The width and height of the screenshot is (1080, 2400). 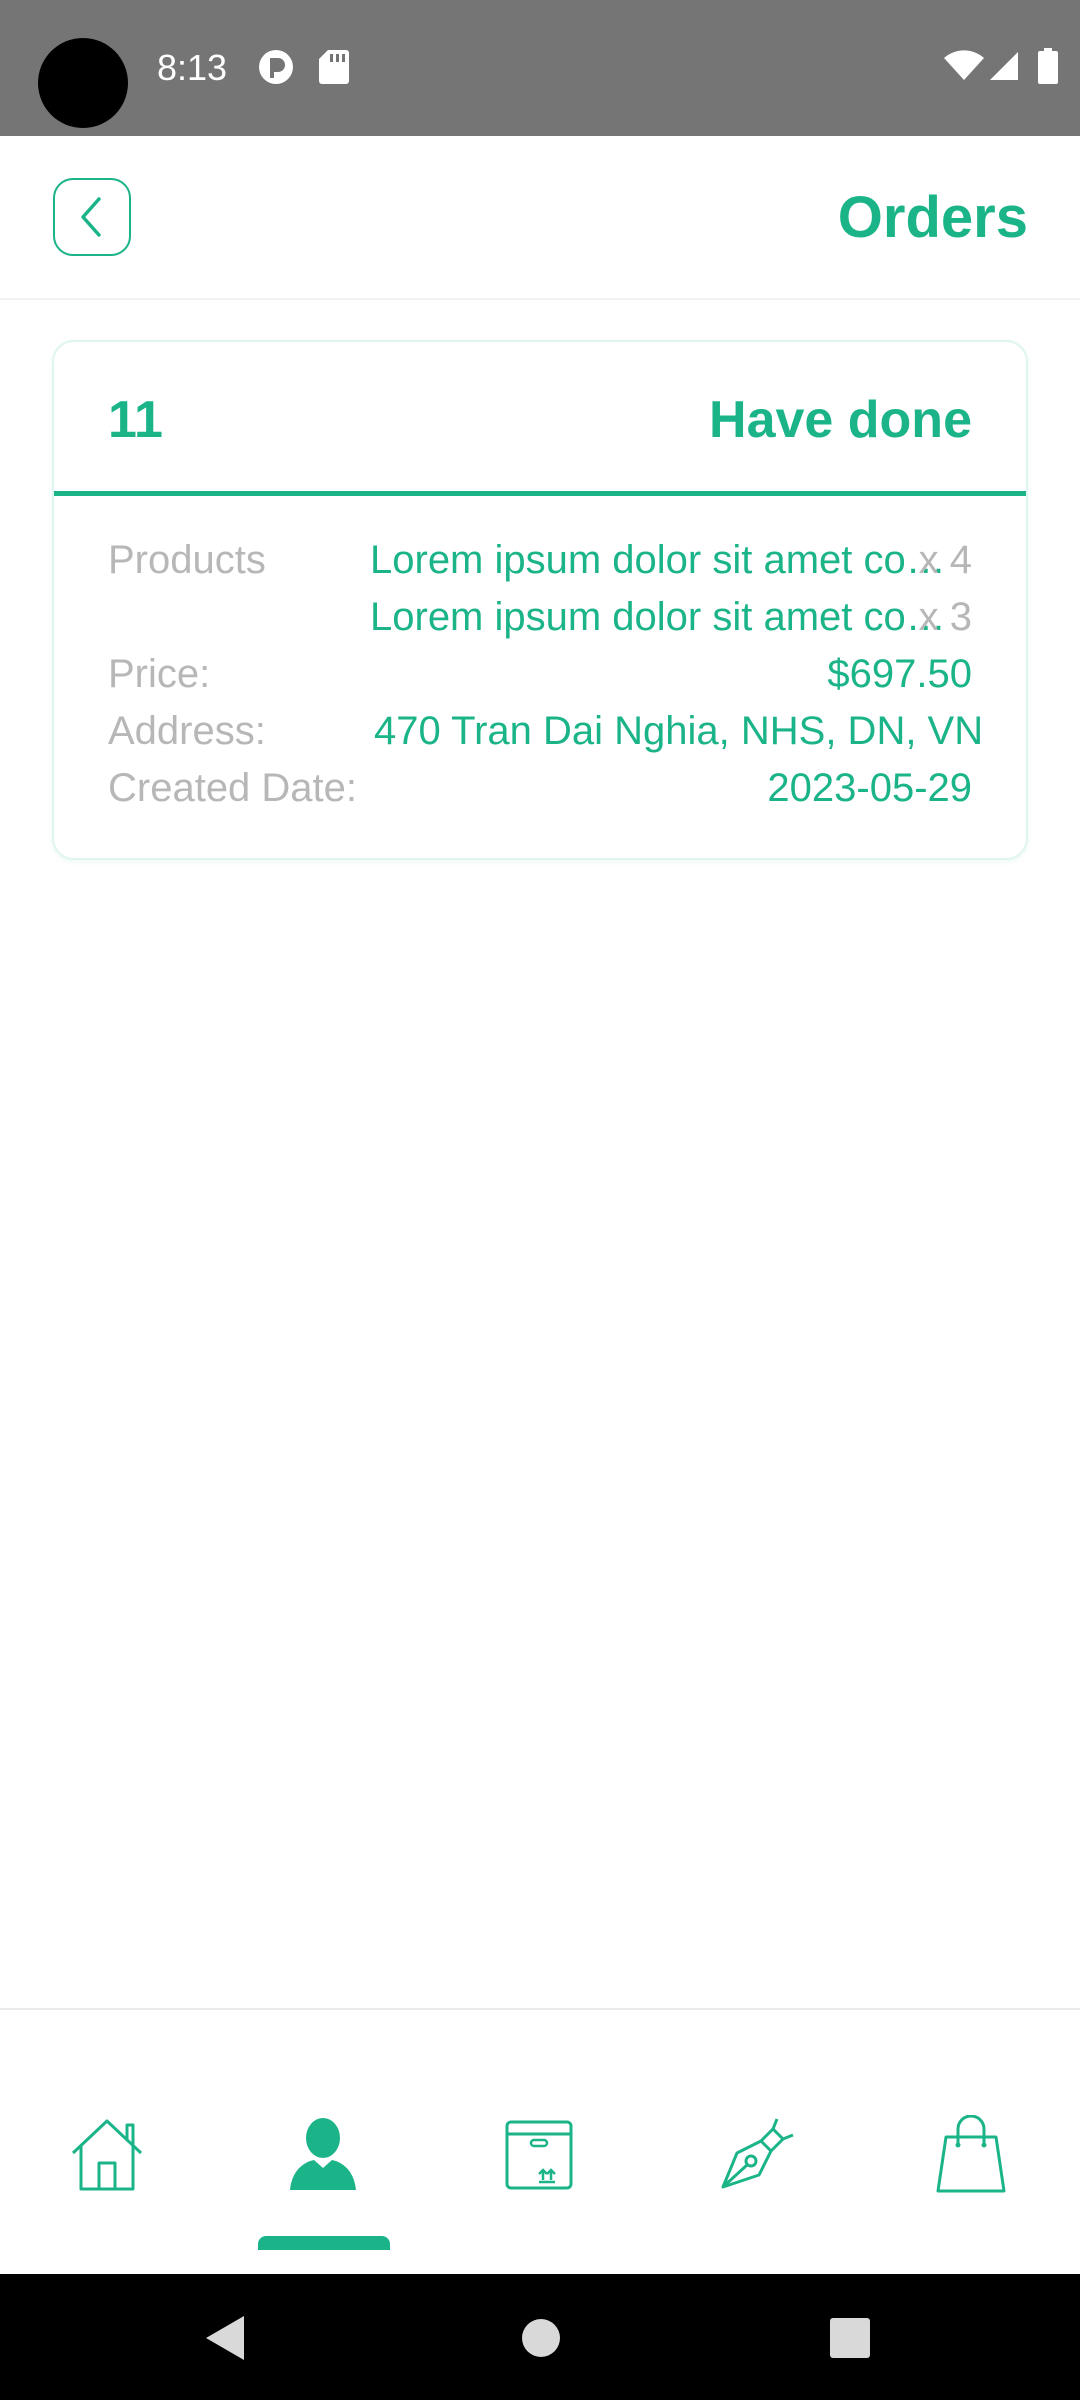 I want to click on back-triangle-icon, so click(x=225, y=2340).